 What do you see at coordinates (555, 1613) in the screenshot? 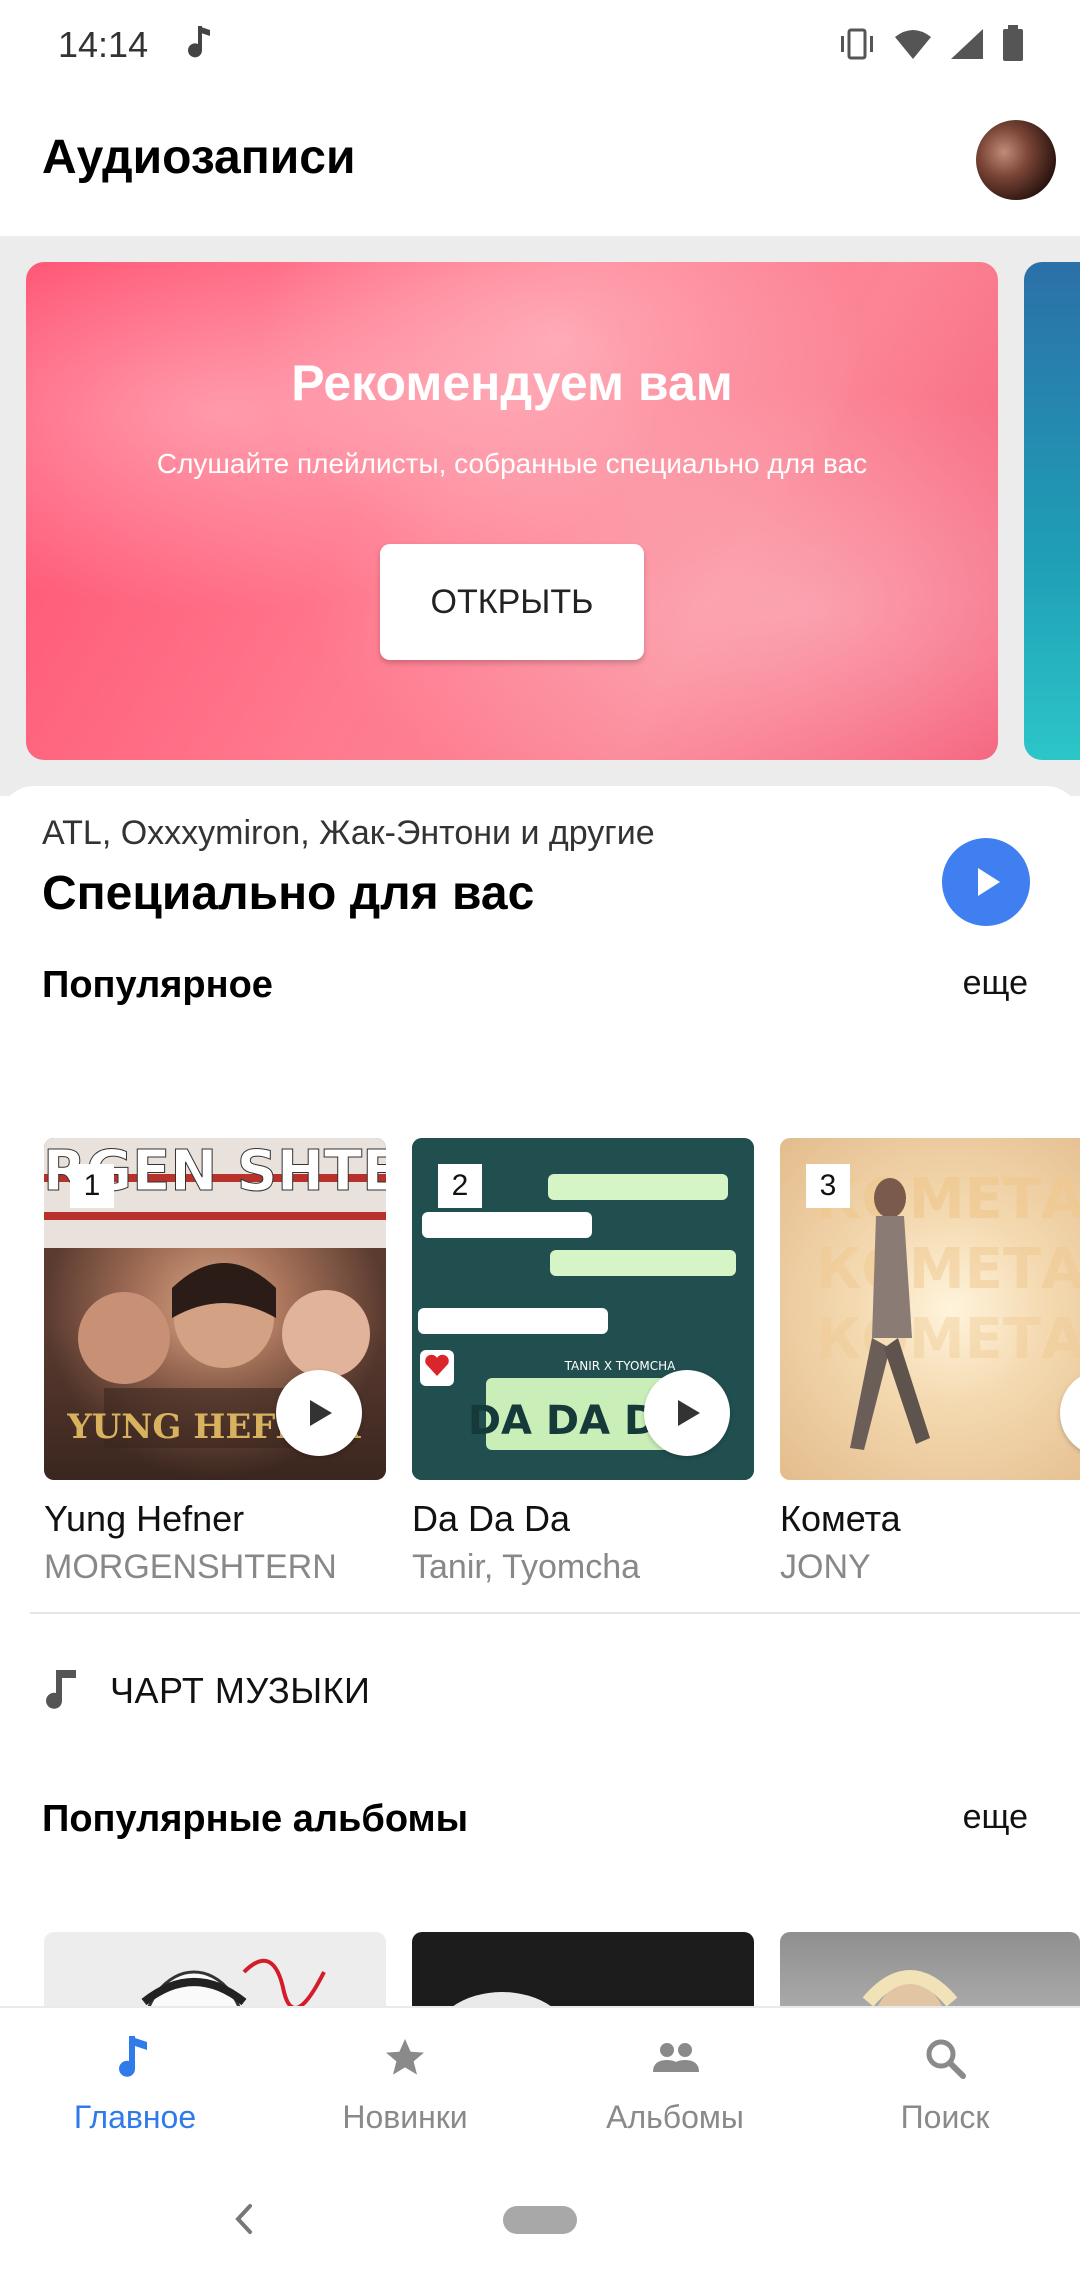
I see `divider` at bounding box center [555, 1613].